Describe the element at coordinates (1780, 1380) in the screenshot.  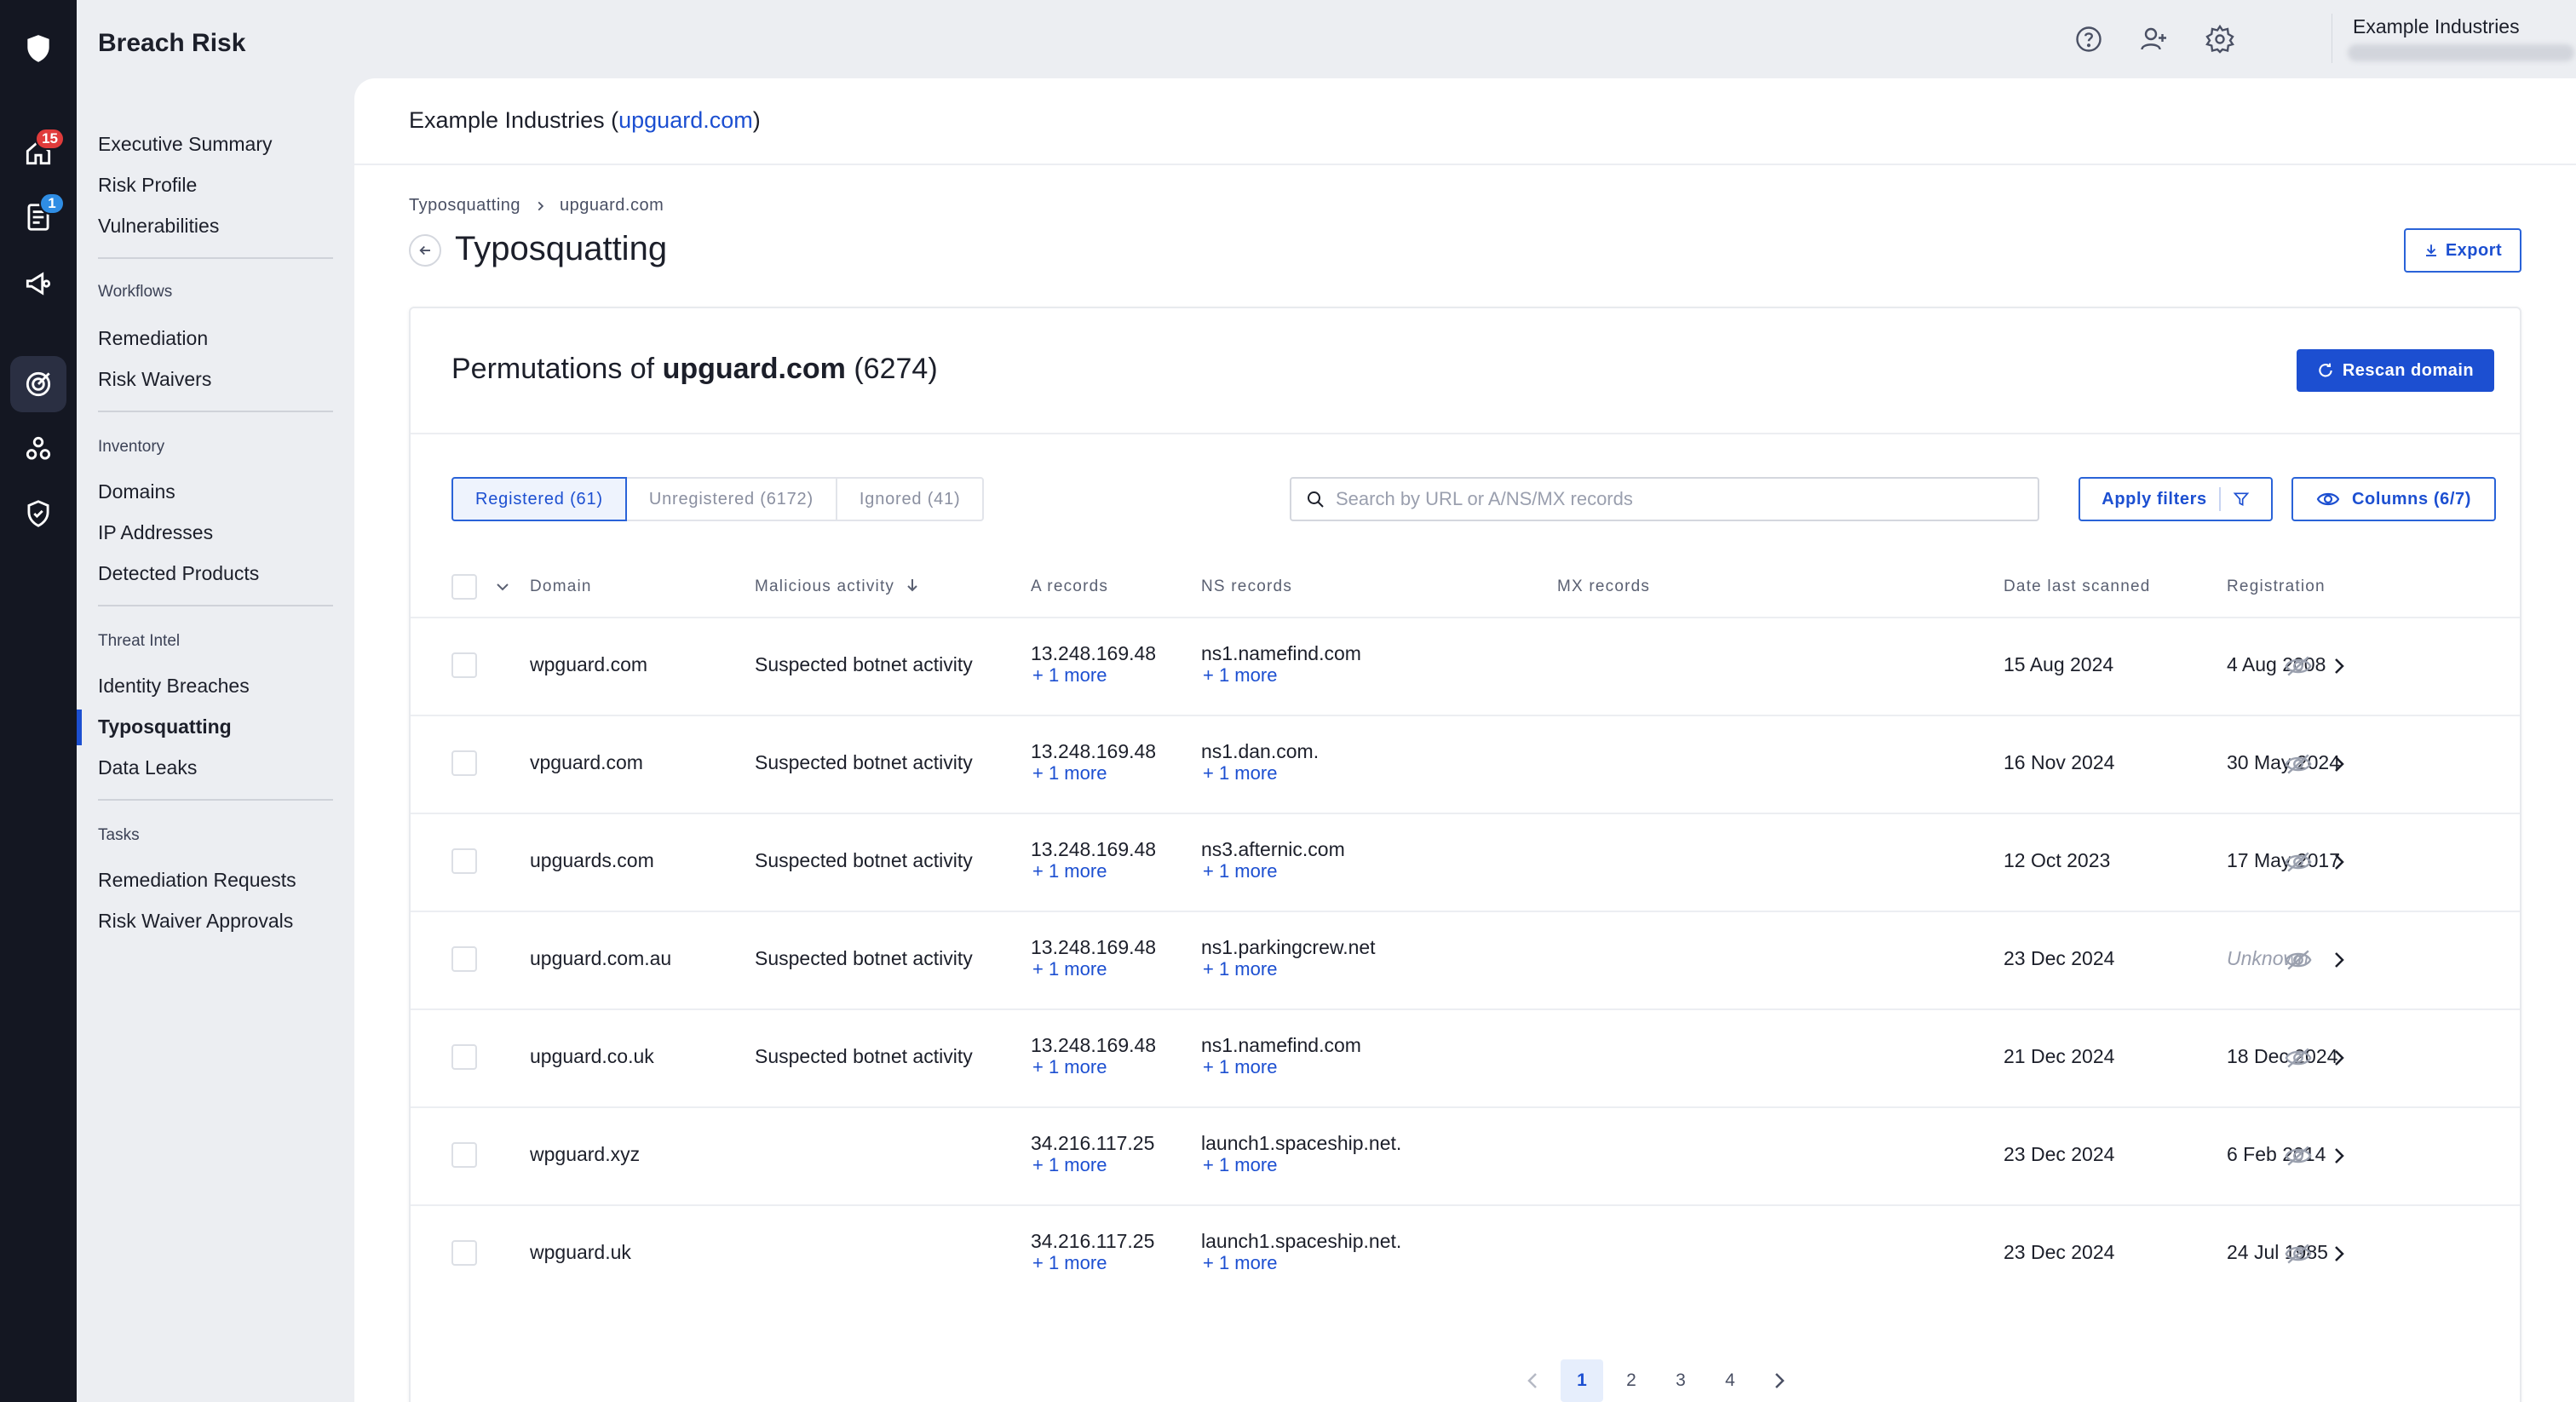
I see `next-page-icon` at that location.